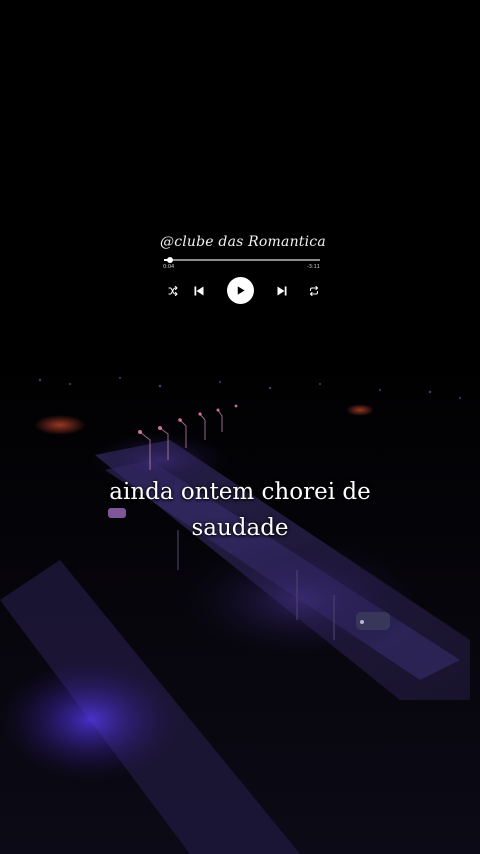 The image size is (480, 854). I want to click on repeat-button, so click(314, 291).